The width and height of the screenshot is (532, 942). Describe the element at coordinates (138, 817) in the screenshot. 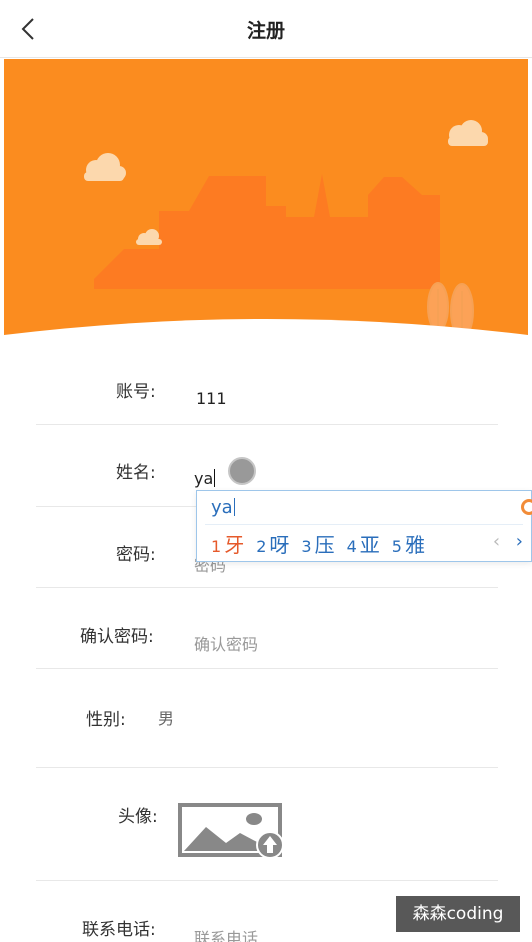

I see `avatar-label: 头像:` at that location.